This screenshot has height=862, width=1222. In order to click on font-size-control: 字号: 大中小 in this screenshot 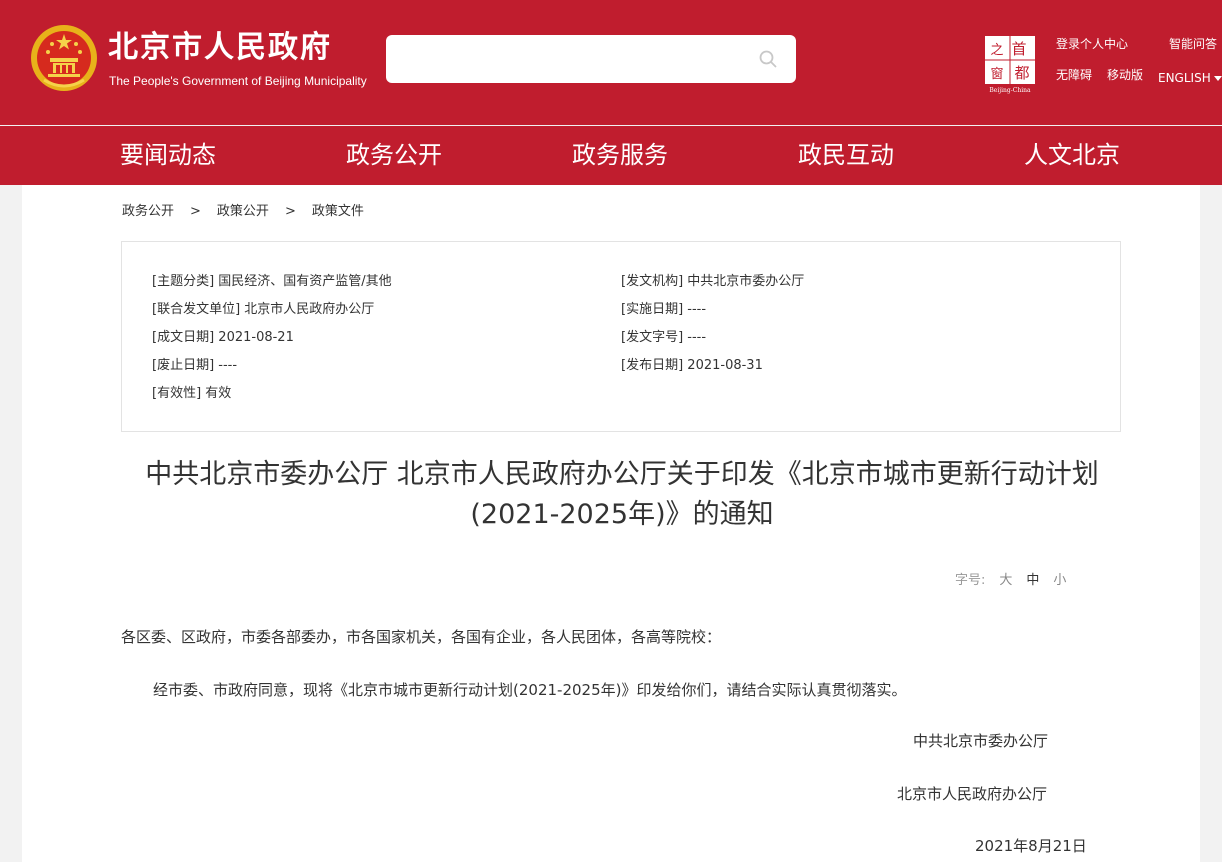, I will do `click(1010, 581)`.